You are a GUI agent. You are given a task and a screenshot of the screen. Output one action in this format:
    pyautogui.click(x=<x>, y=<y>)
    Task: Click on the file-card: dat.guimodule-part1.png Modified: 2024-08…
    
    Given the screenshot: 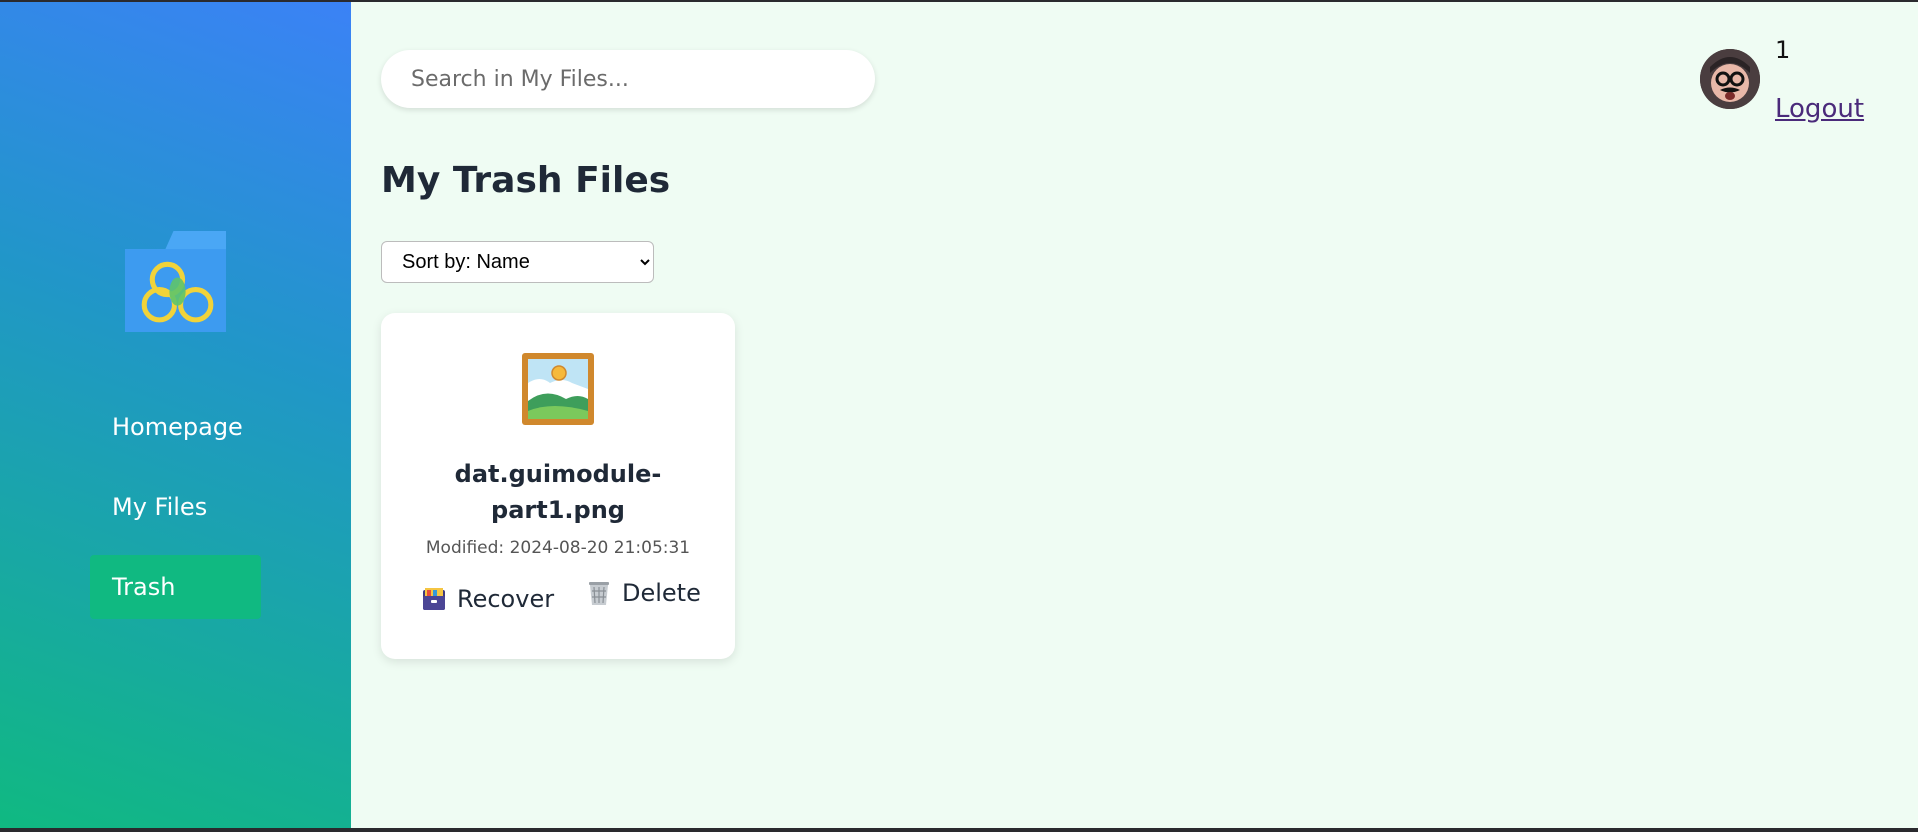 What is the action you would take?
    pyautogui.click(x=558, y=486)
    